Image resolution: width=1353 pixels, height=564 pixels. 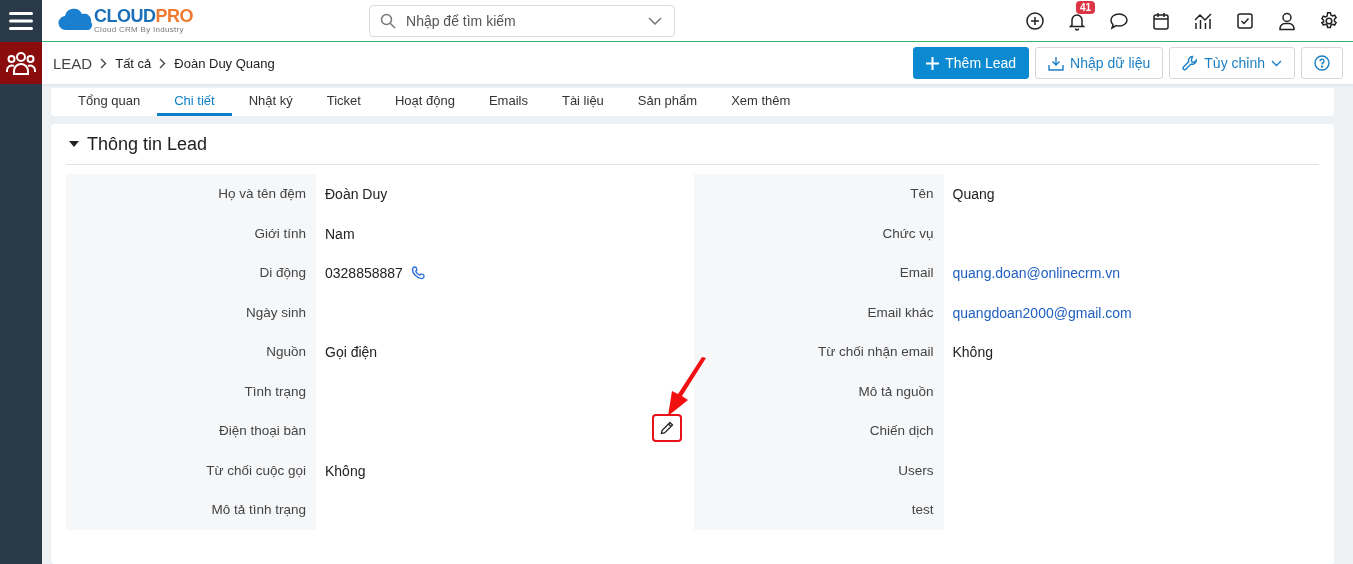 What do you see at coordinates (73, 63) in the screenshot?
I see `breadcrumb-link: LEAD` at bounding box center [73, 63].